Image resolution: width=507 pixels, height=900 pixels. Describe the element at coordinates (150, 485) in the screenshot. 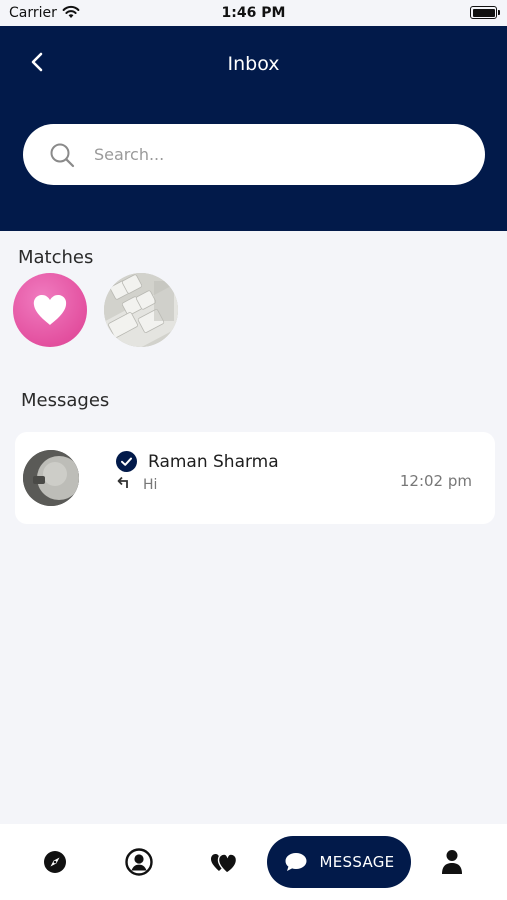

I see `message-preview: Hi` at that location.